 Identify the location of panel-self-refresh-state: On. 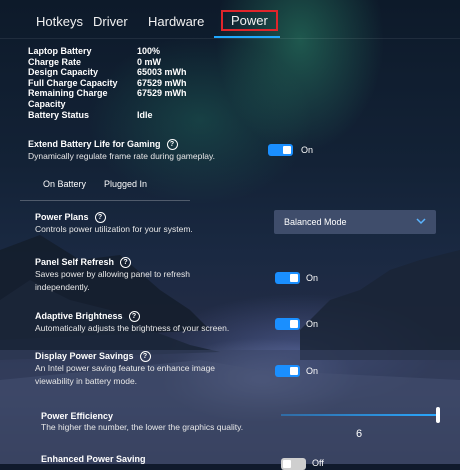
(312, 278).